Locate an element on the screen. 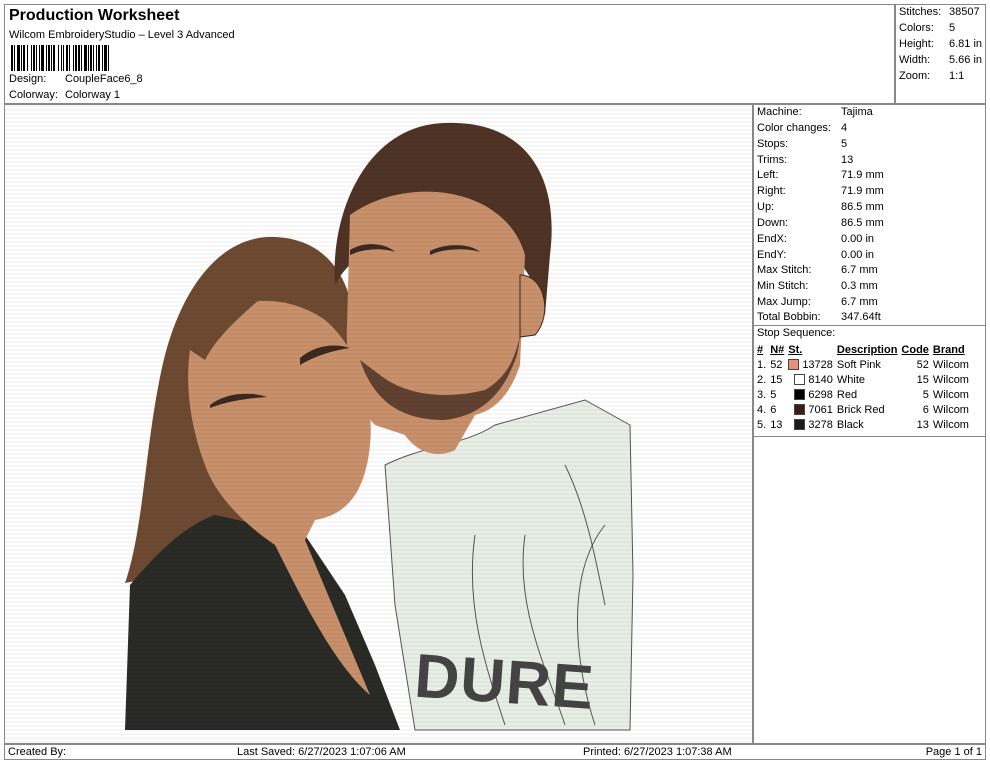  stat-height: Height: 6.81 in is located at coordinates (941, 44).